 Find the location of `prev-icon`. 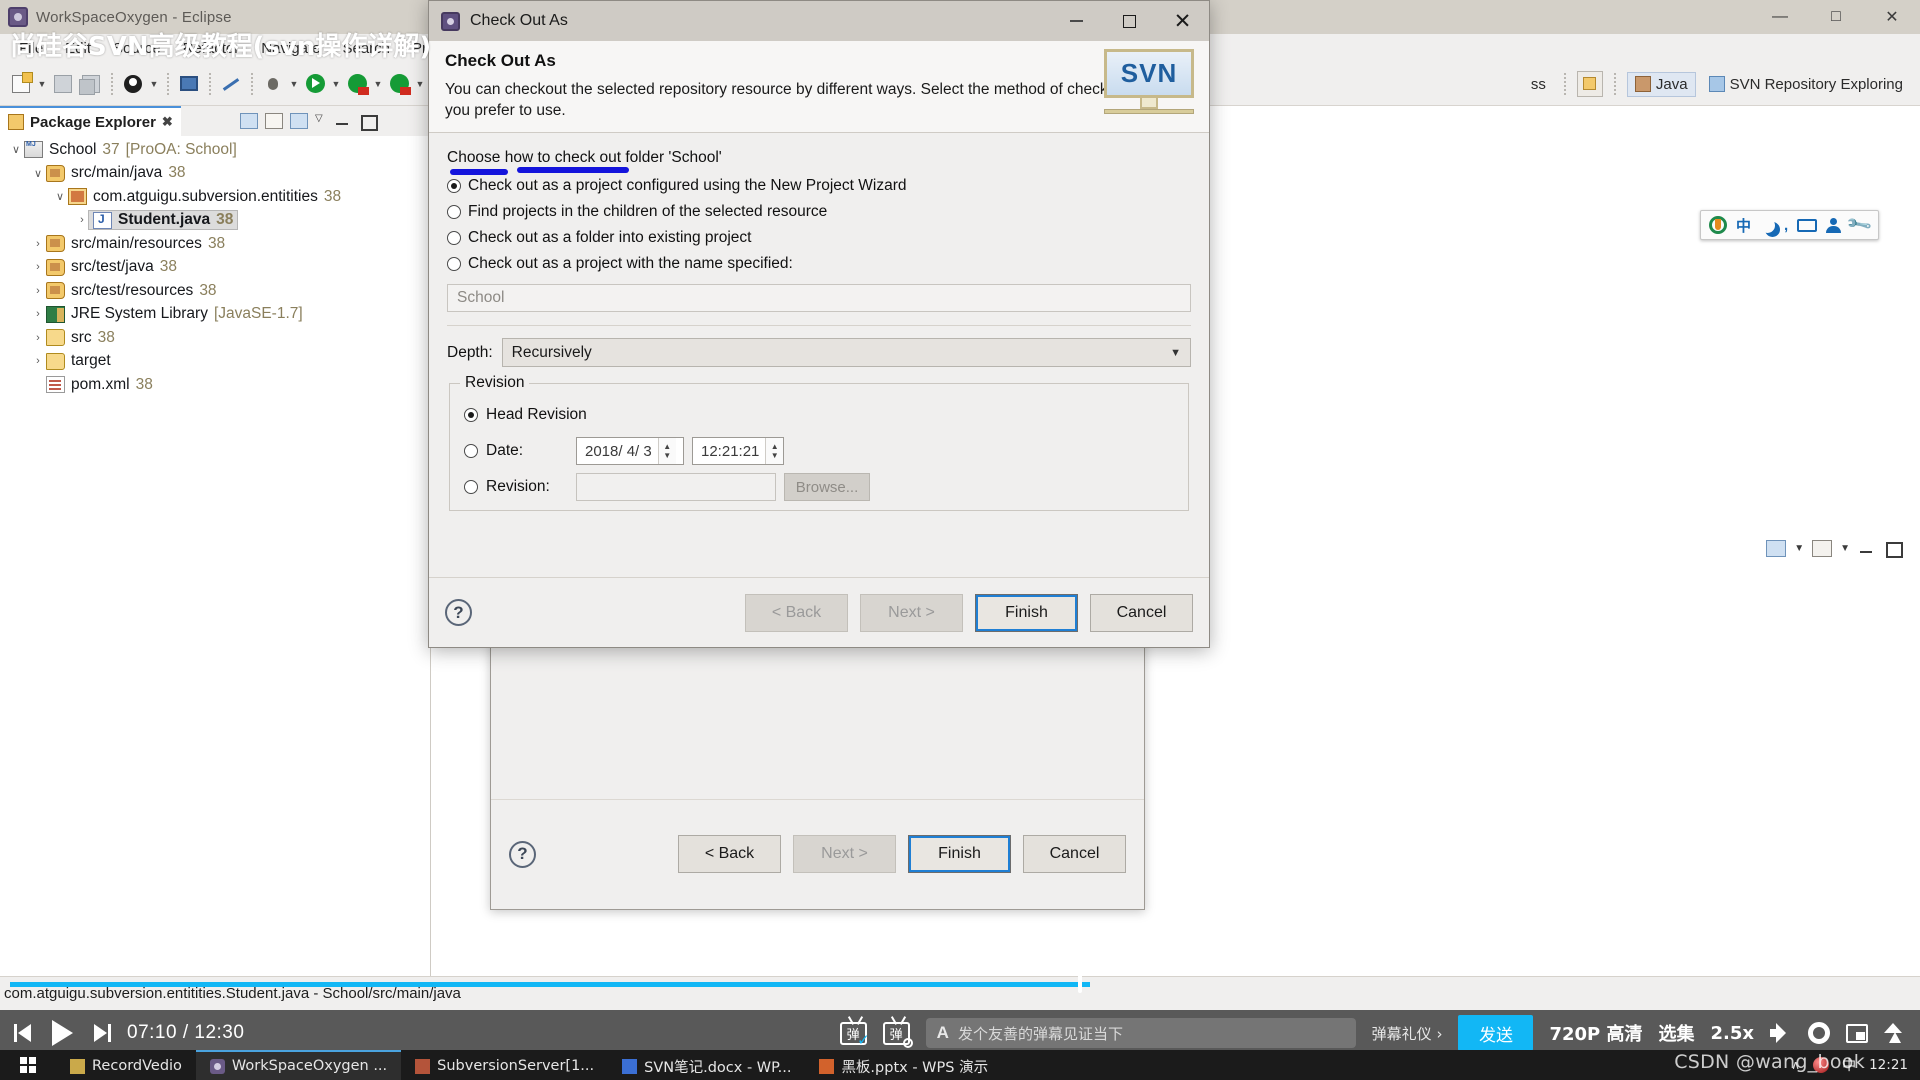

prev-icon is located at coordinates (25, 1033).